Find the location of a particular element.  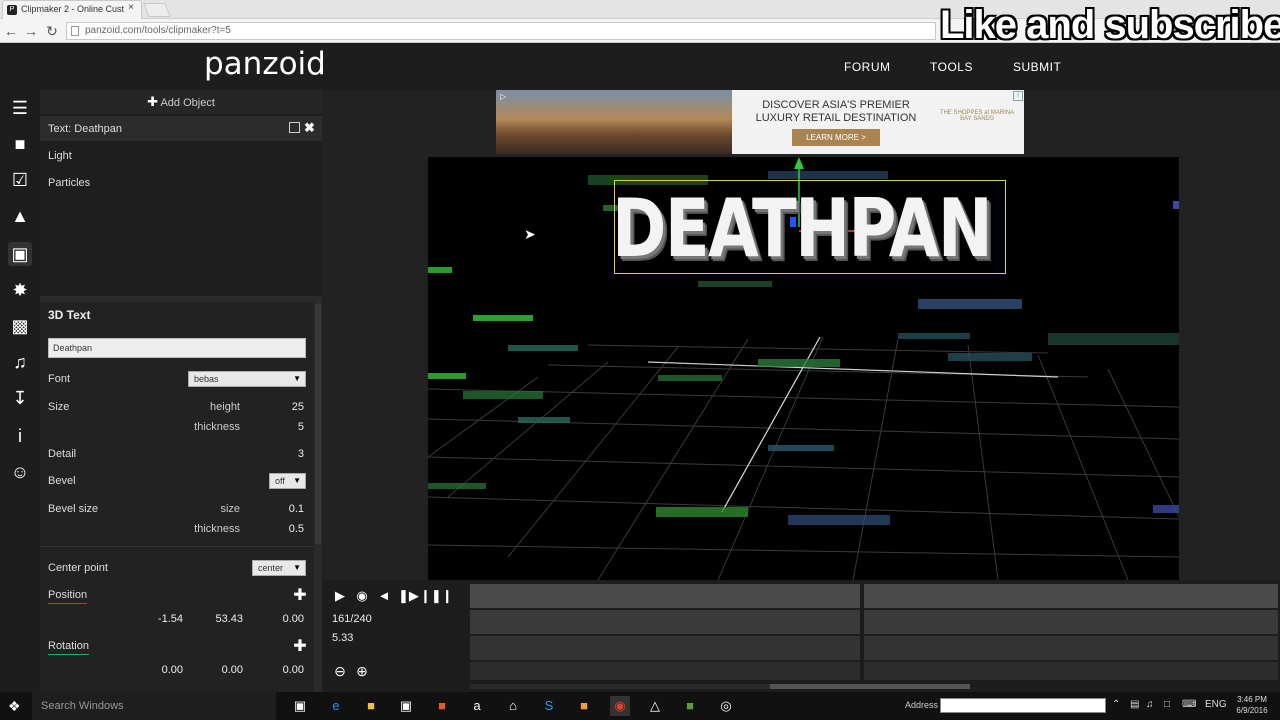

nav-submit: SUBMIT is located at coordinates (1037, 67).